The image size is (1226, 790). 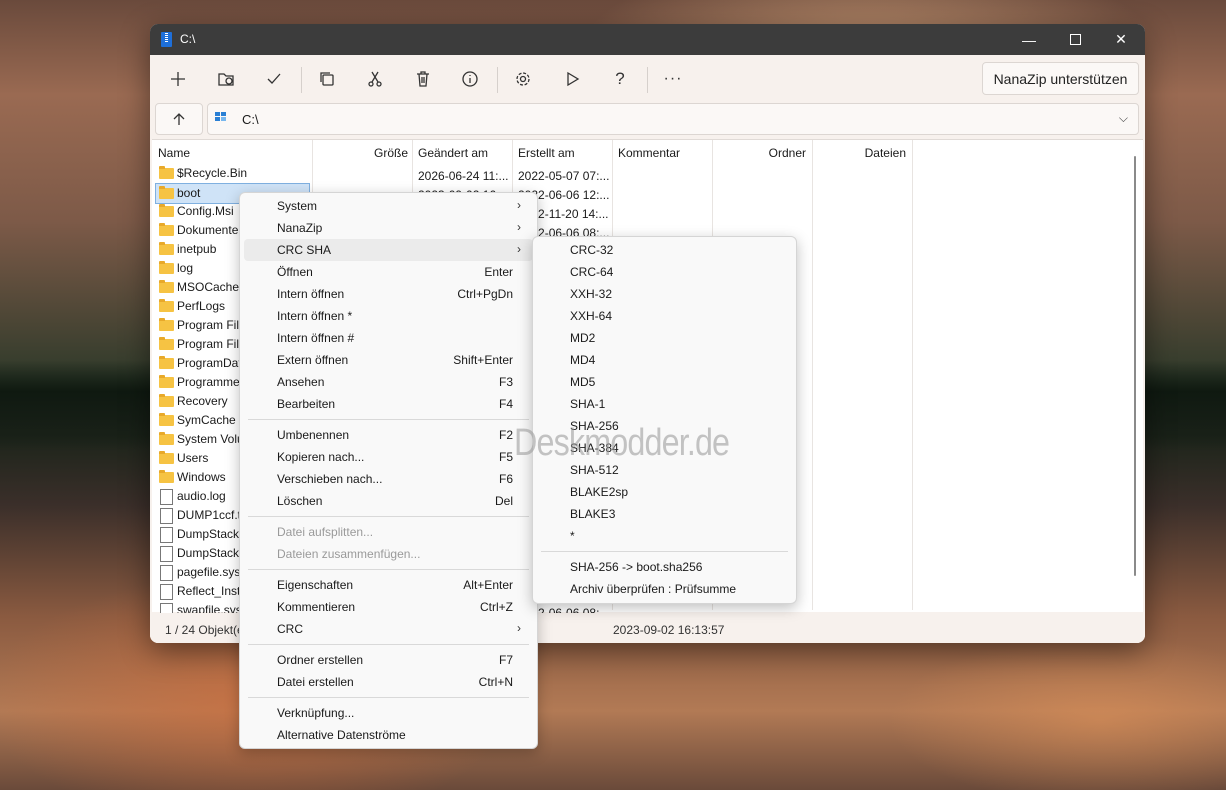 I want to click on menu-item-blake3: BLAKE3, so click(x=664, y=514).